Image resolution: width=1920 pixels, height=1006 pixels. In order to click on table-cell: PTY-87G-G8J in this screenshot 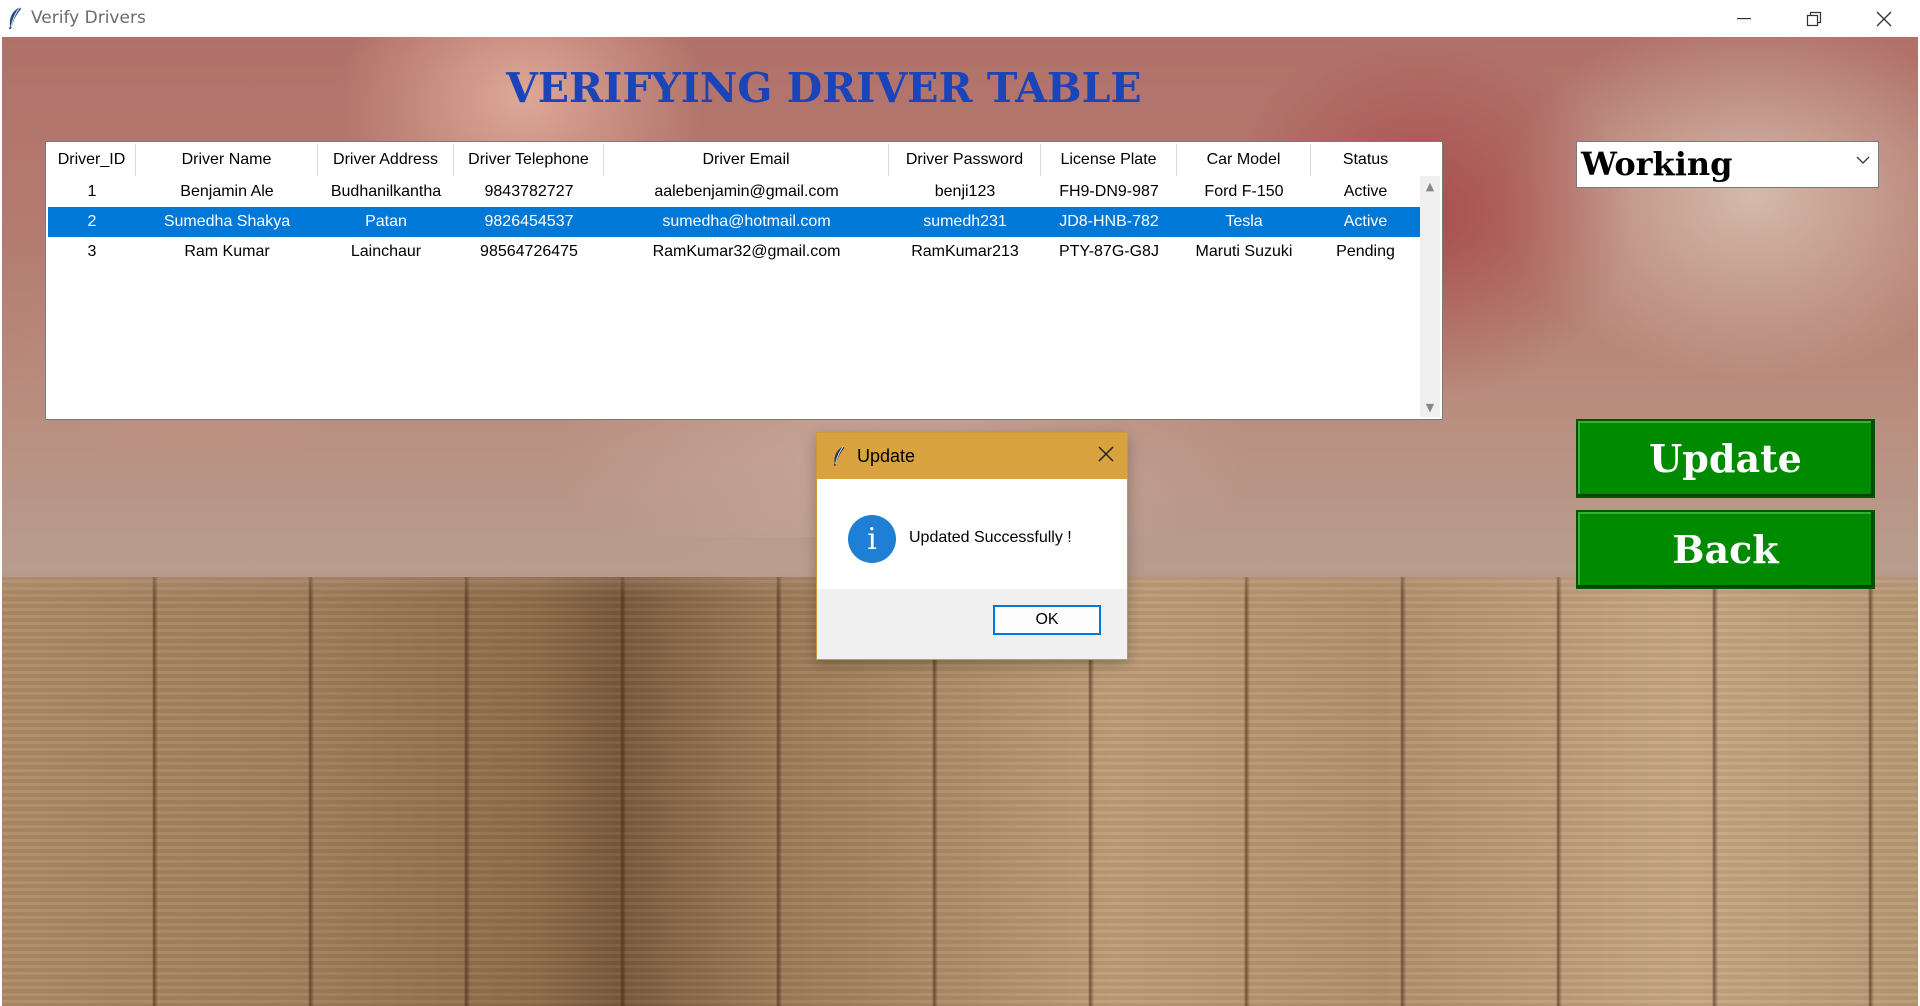, I will do `click(1109, 251)`.